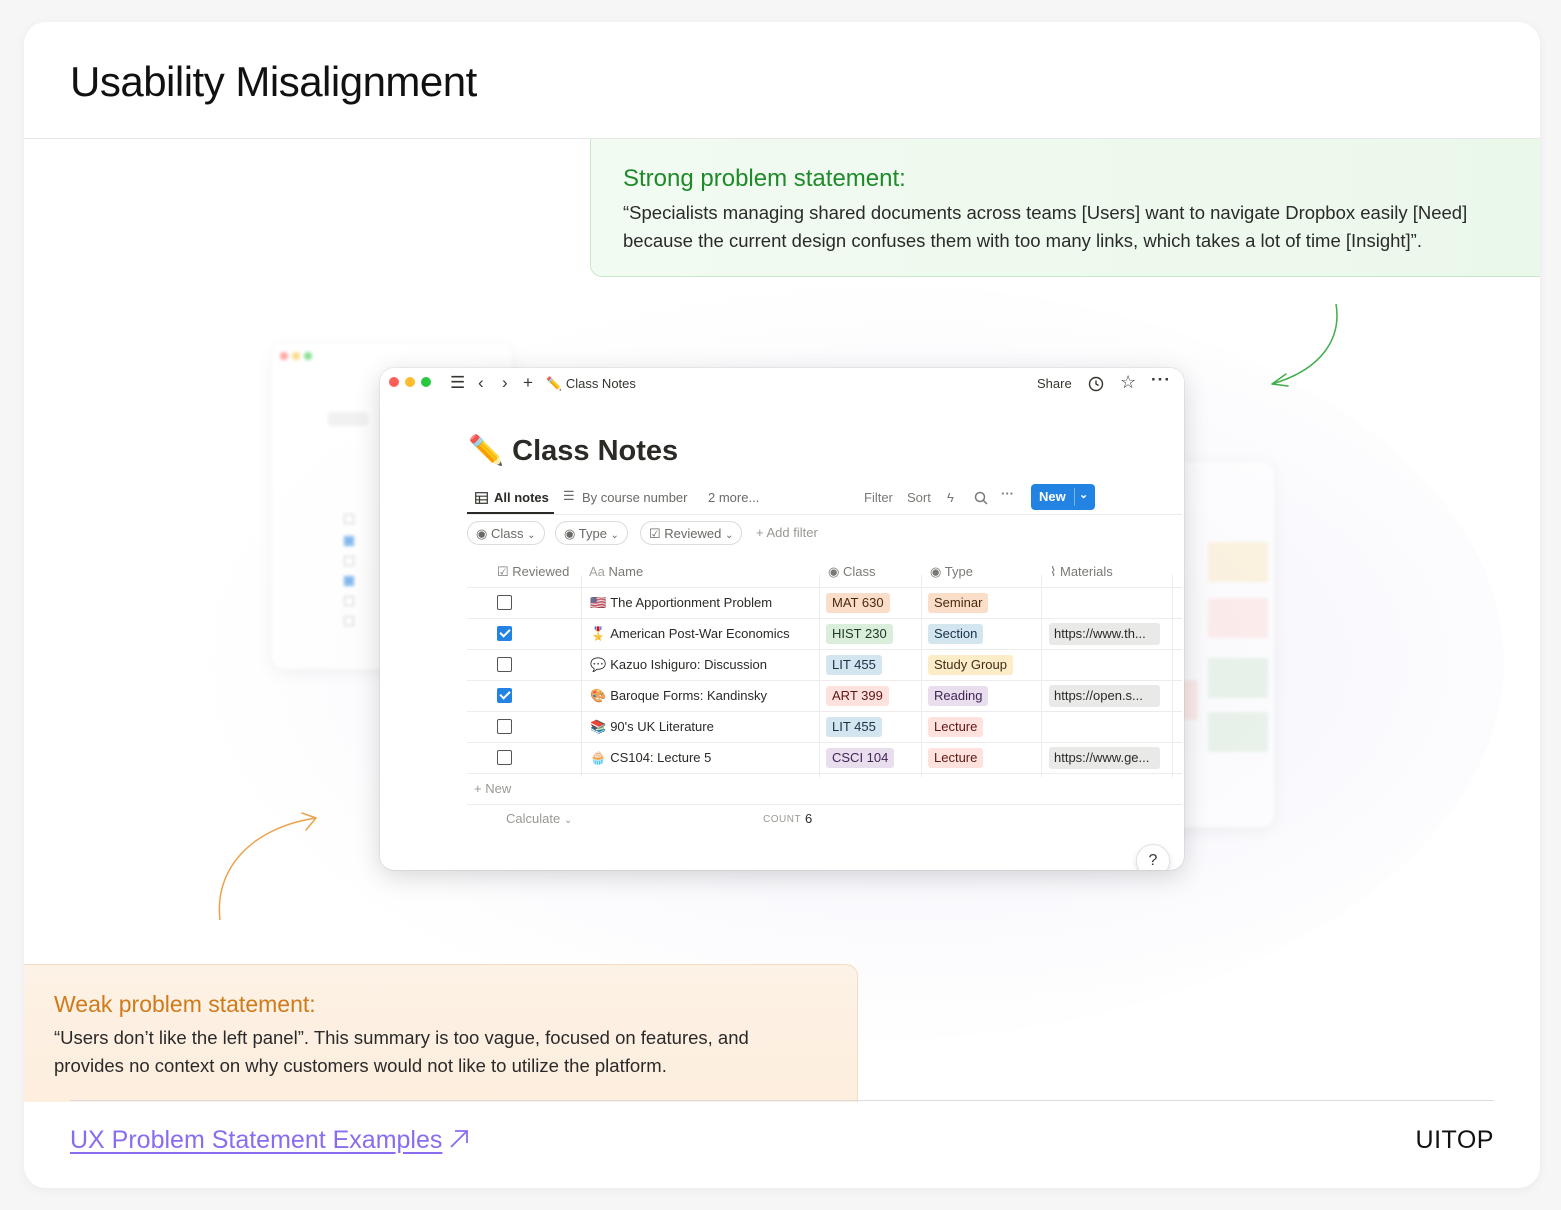 The width and height of the screenshot is (1561, 1210). What do you see at coordinates (956, 634) in the screenshot?
I see `type-tag: Section` at bounding box center [956, 634].